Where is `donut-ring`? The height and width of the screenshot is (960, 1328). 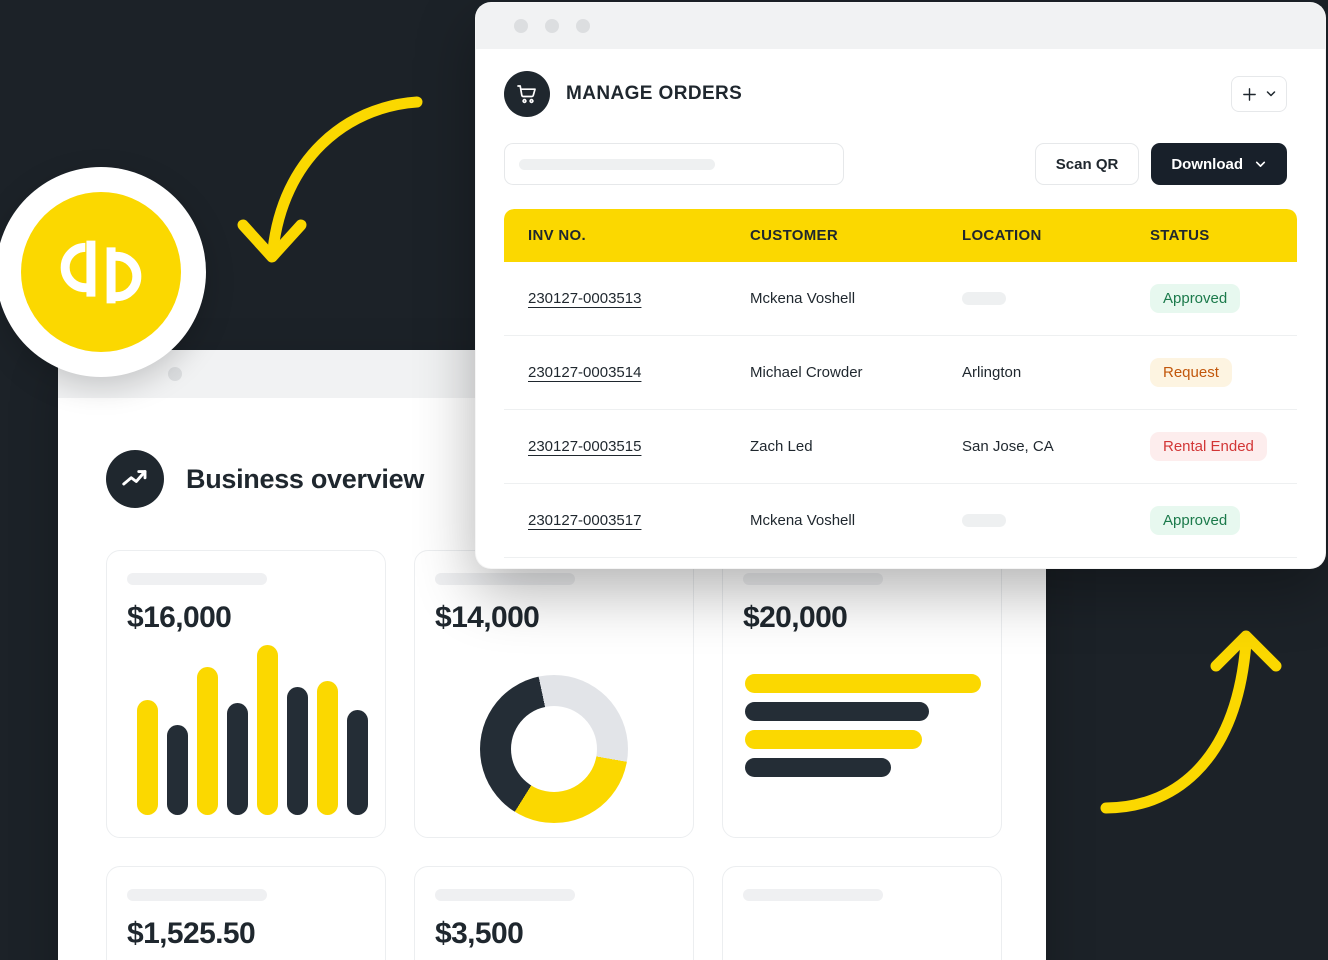 donut-ring is located at coordinates (554, 749).